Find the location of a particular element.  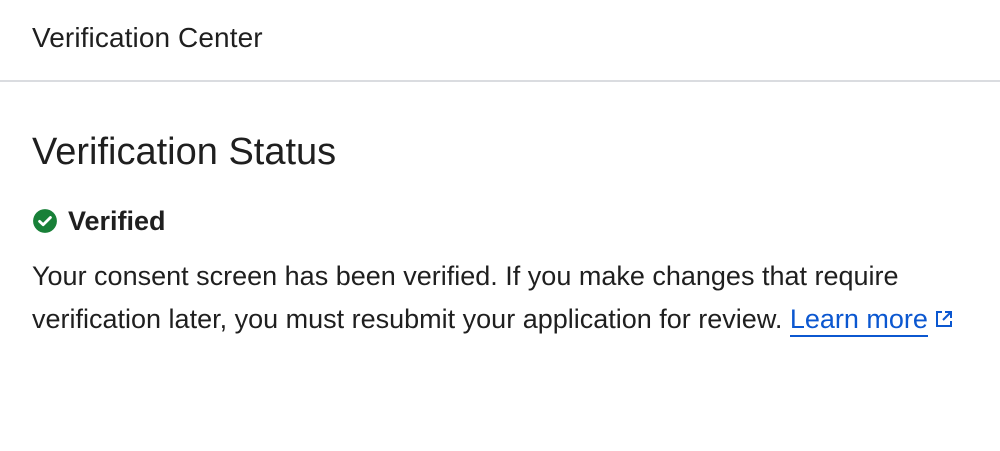

verification-status: Verified is located at coordinates (496, 221).